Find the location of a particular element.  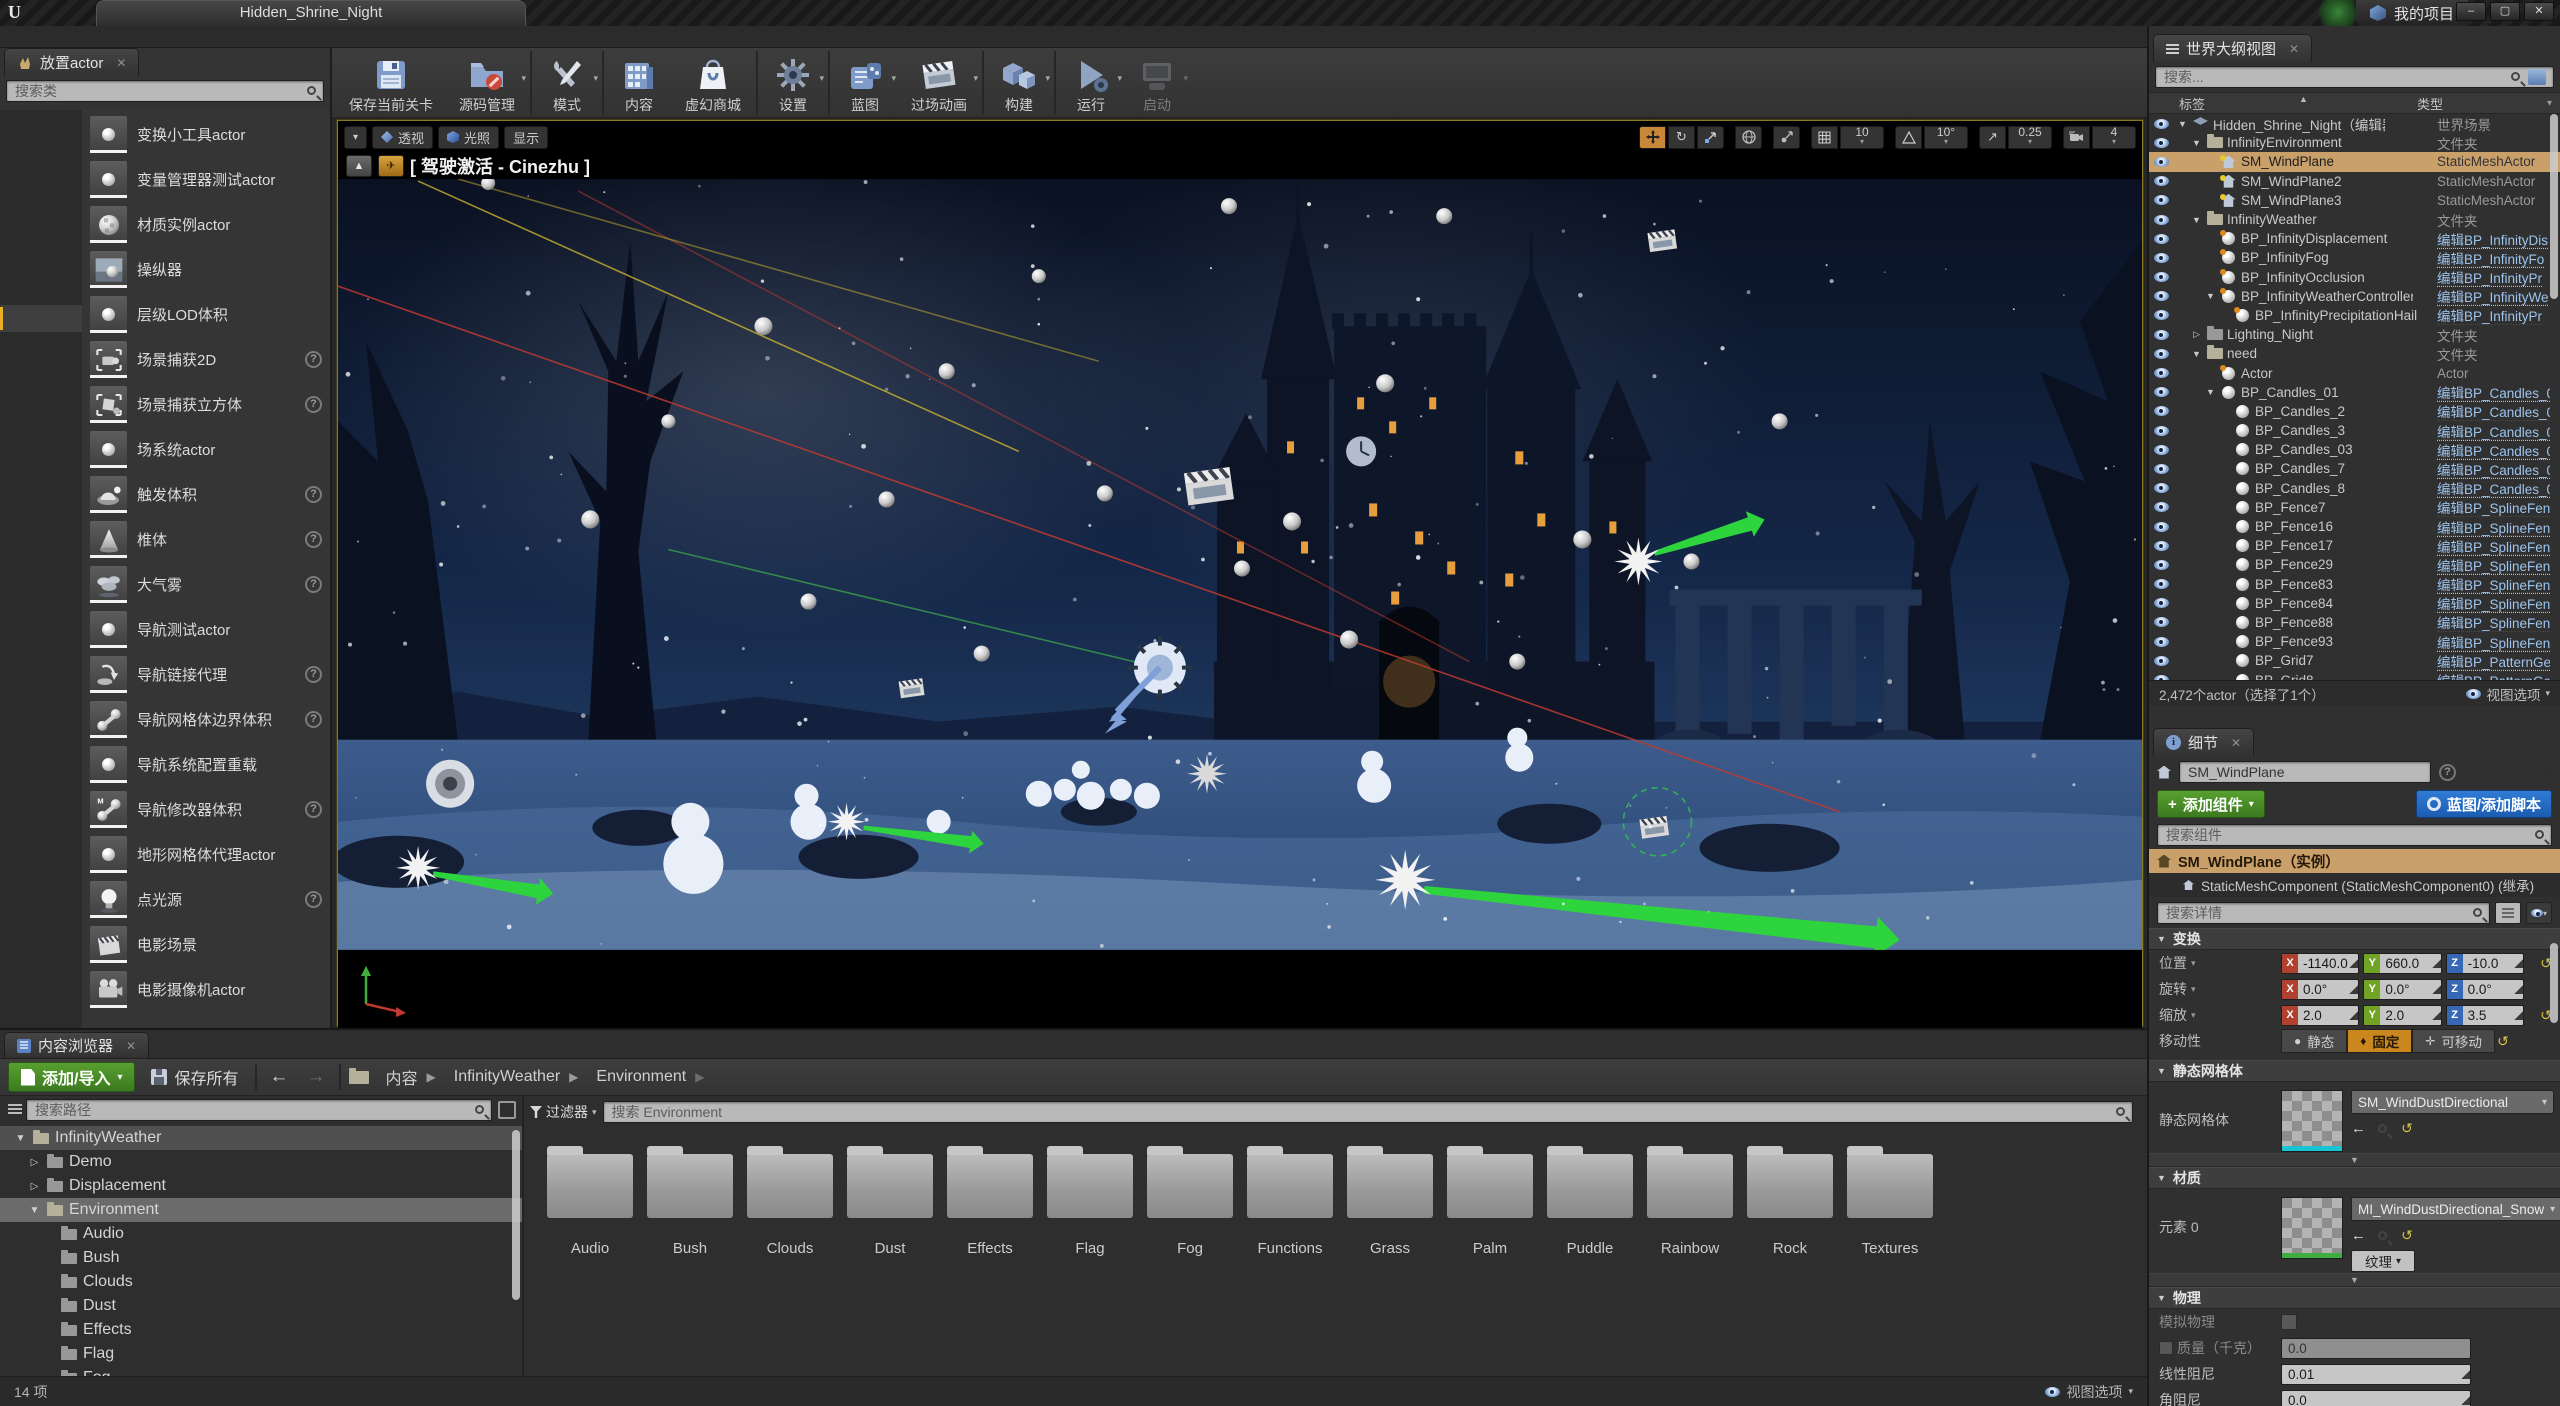

component-row-instance: SM_WindPlane（实例） is located at coordinates (2354, 861).